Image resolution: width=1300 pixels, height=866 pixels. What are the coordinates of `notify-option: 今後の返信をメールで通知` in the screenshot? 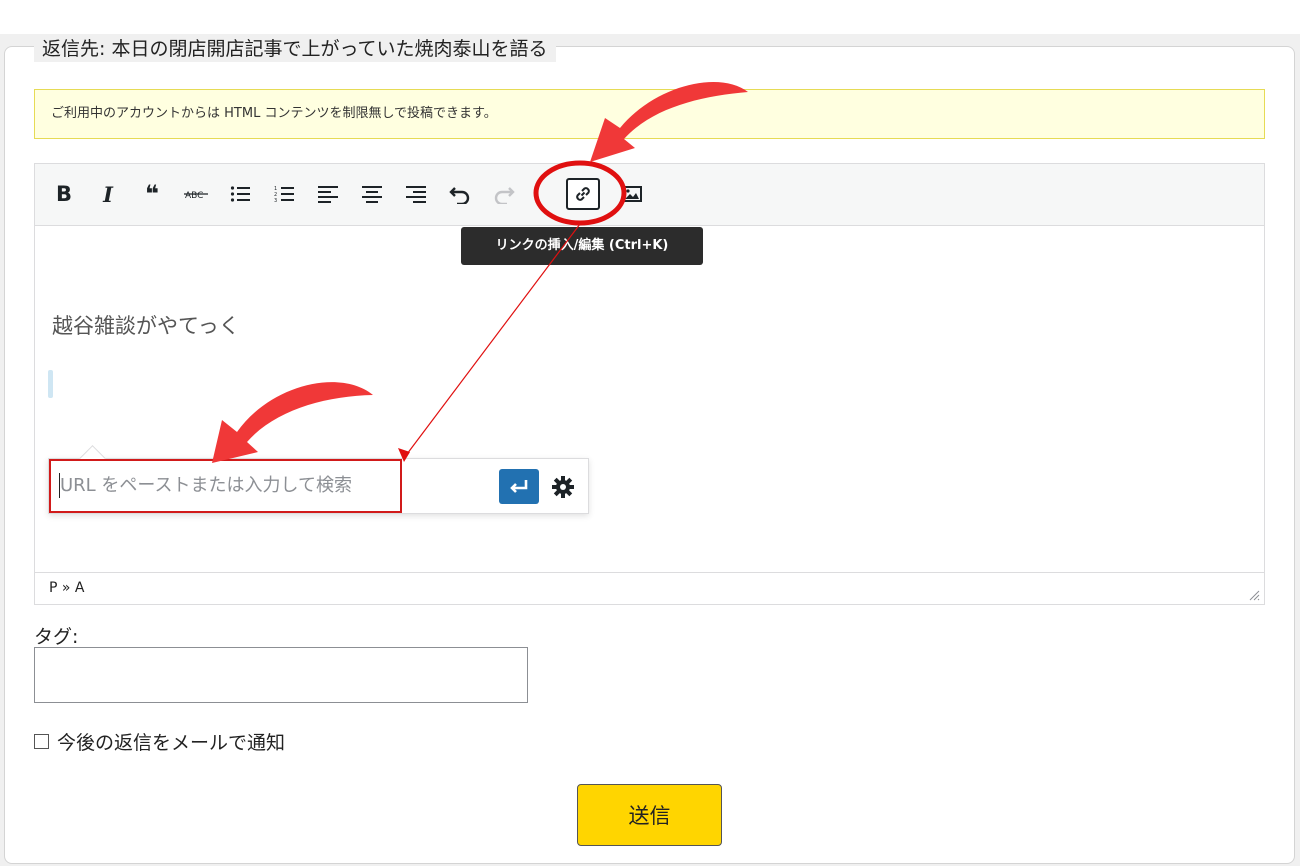 It's located at (159, 741).